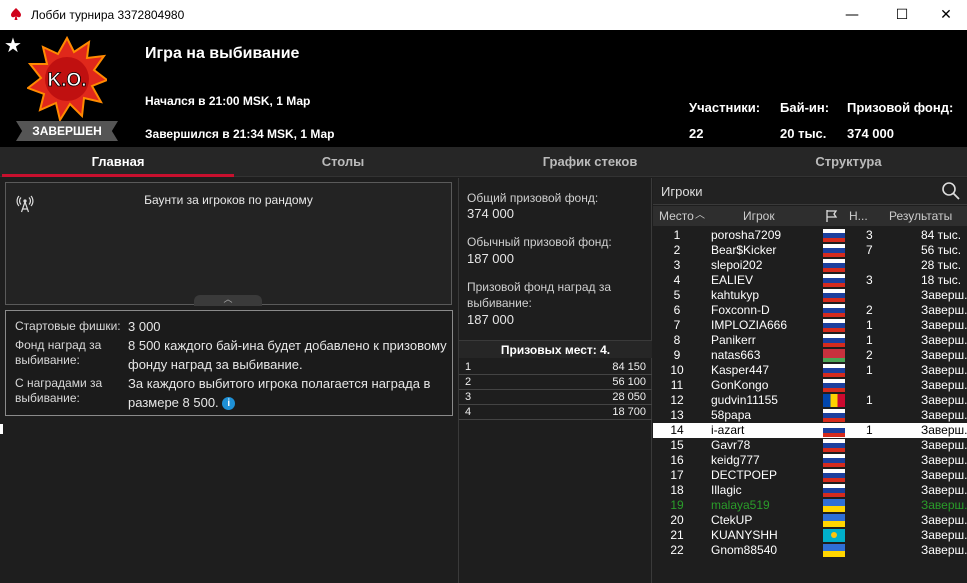  I want to click on player-row: 2 Bear$Kicker 7 56 тыс., so click(810, 250).